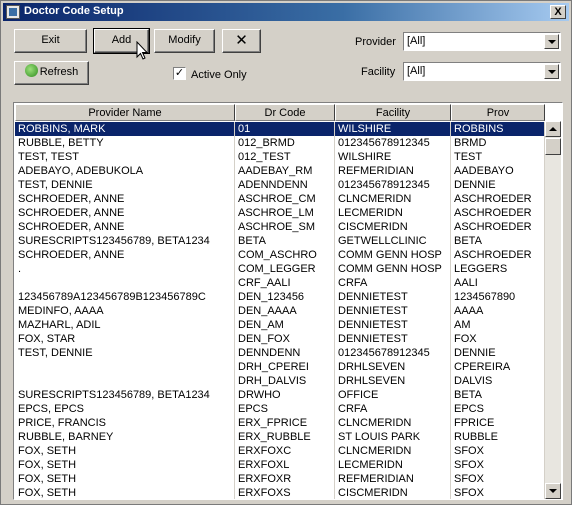 The width and height of the screenshot is (572, 505). What do you see at coordinates (553, 129) in the screenshot?
I see `scroll-up-icon` at bounding box center [553, 129].